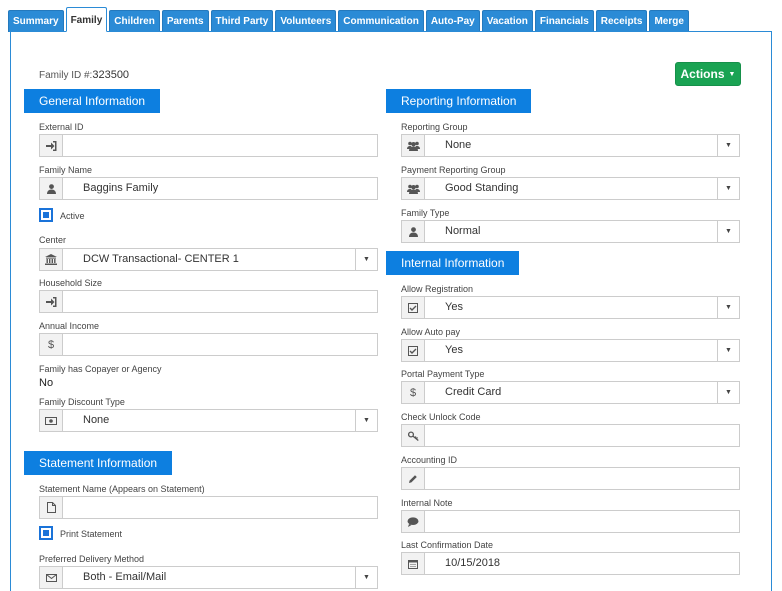  What do you see at coordinates (220, 301) in the screenshot?
I see `household-size-value` at bounding box center [220, 301].